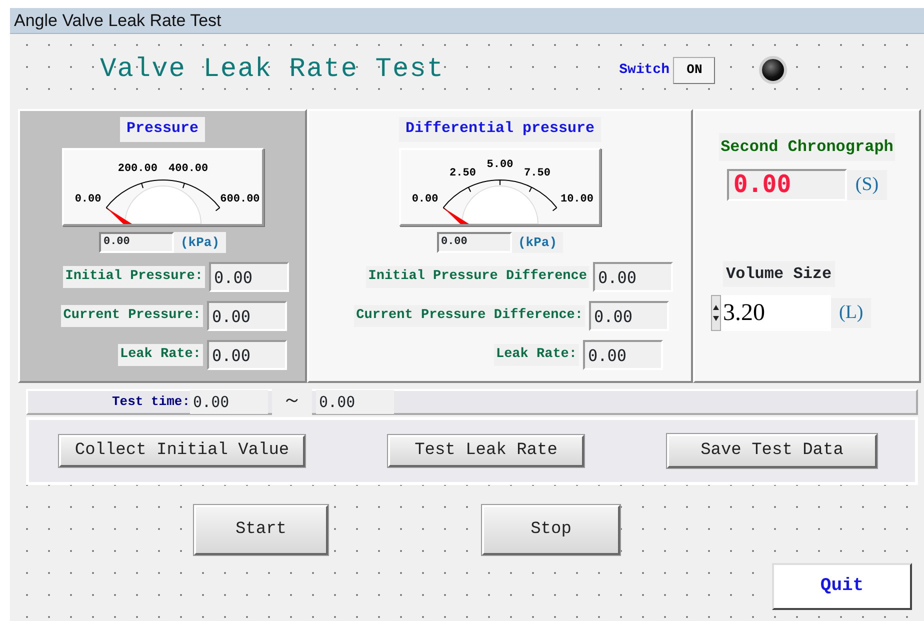  I want to click on window-title: Angle Valve Leak Rate Test, so click(467, 21).